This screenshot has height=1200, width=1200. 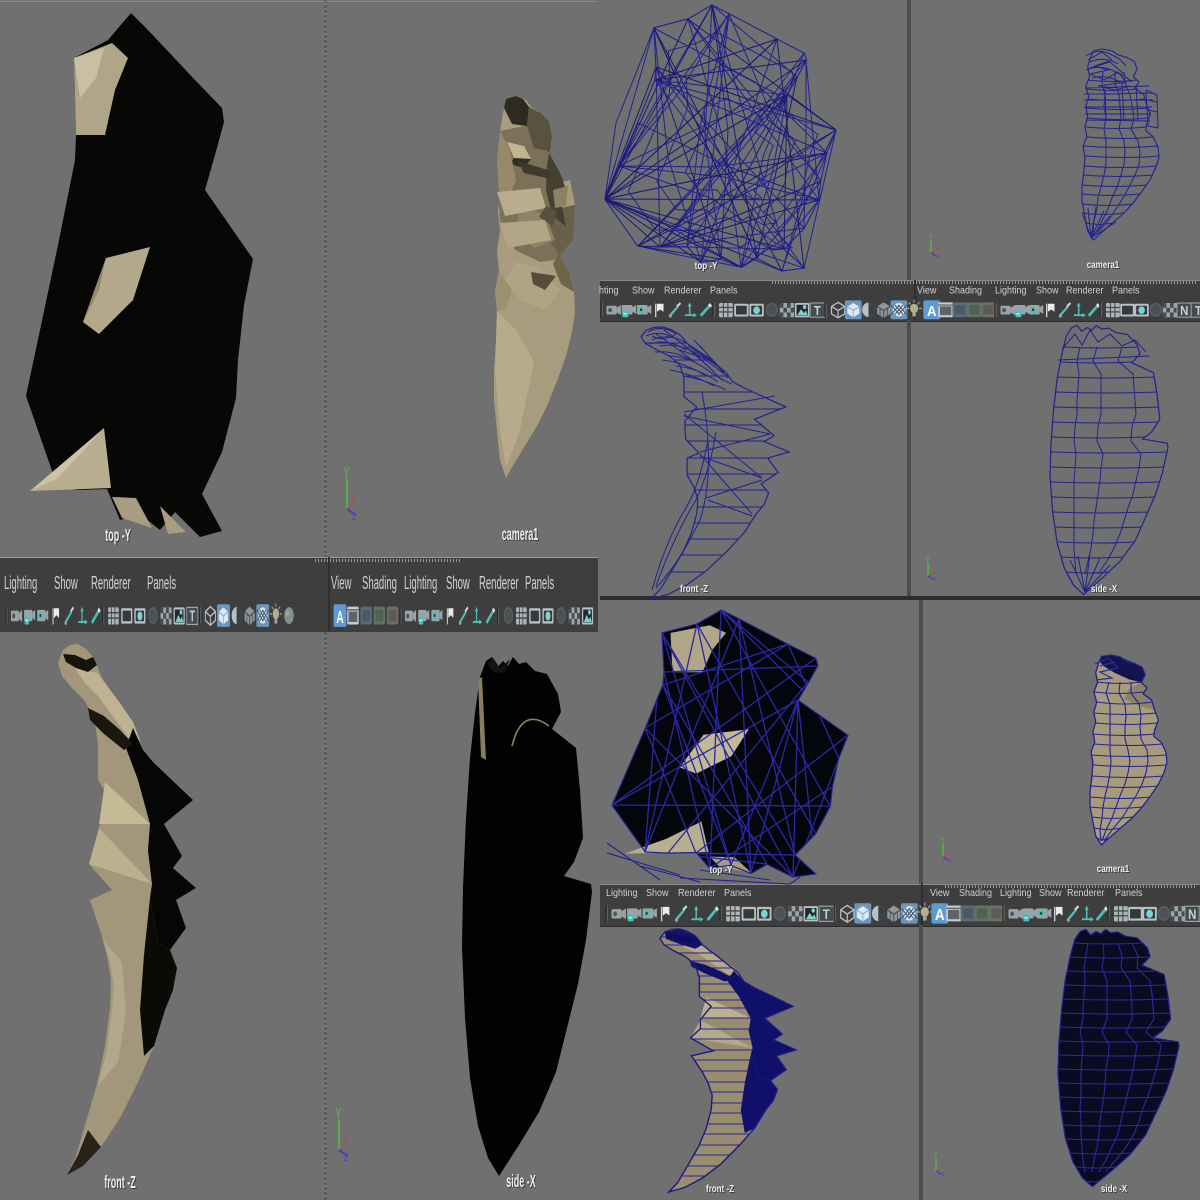 What do you see at coordinates (608, 291) in the screenshot?
I see `svg-text: hting` at bounding box center [608, 291].